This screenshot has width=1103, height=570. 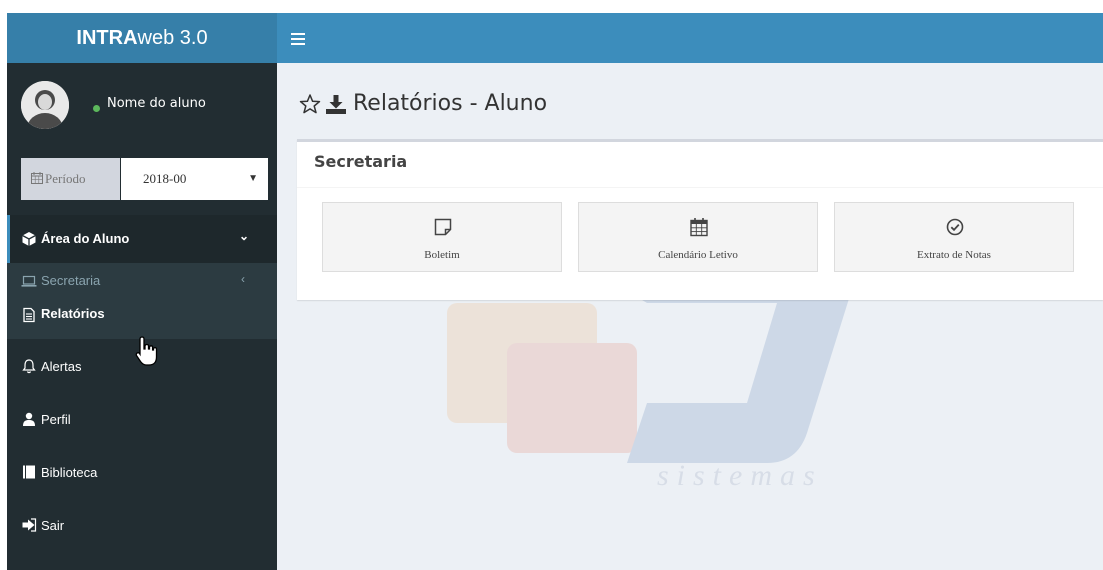 What do you see at coordinates (29, 315) in the screenshot?
I see `file-text-icon` at bounding box center [29, 315].